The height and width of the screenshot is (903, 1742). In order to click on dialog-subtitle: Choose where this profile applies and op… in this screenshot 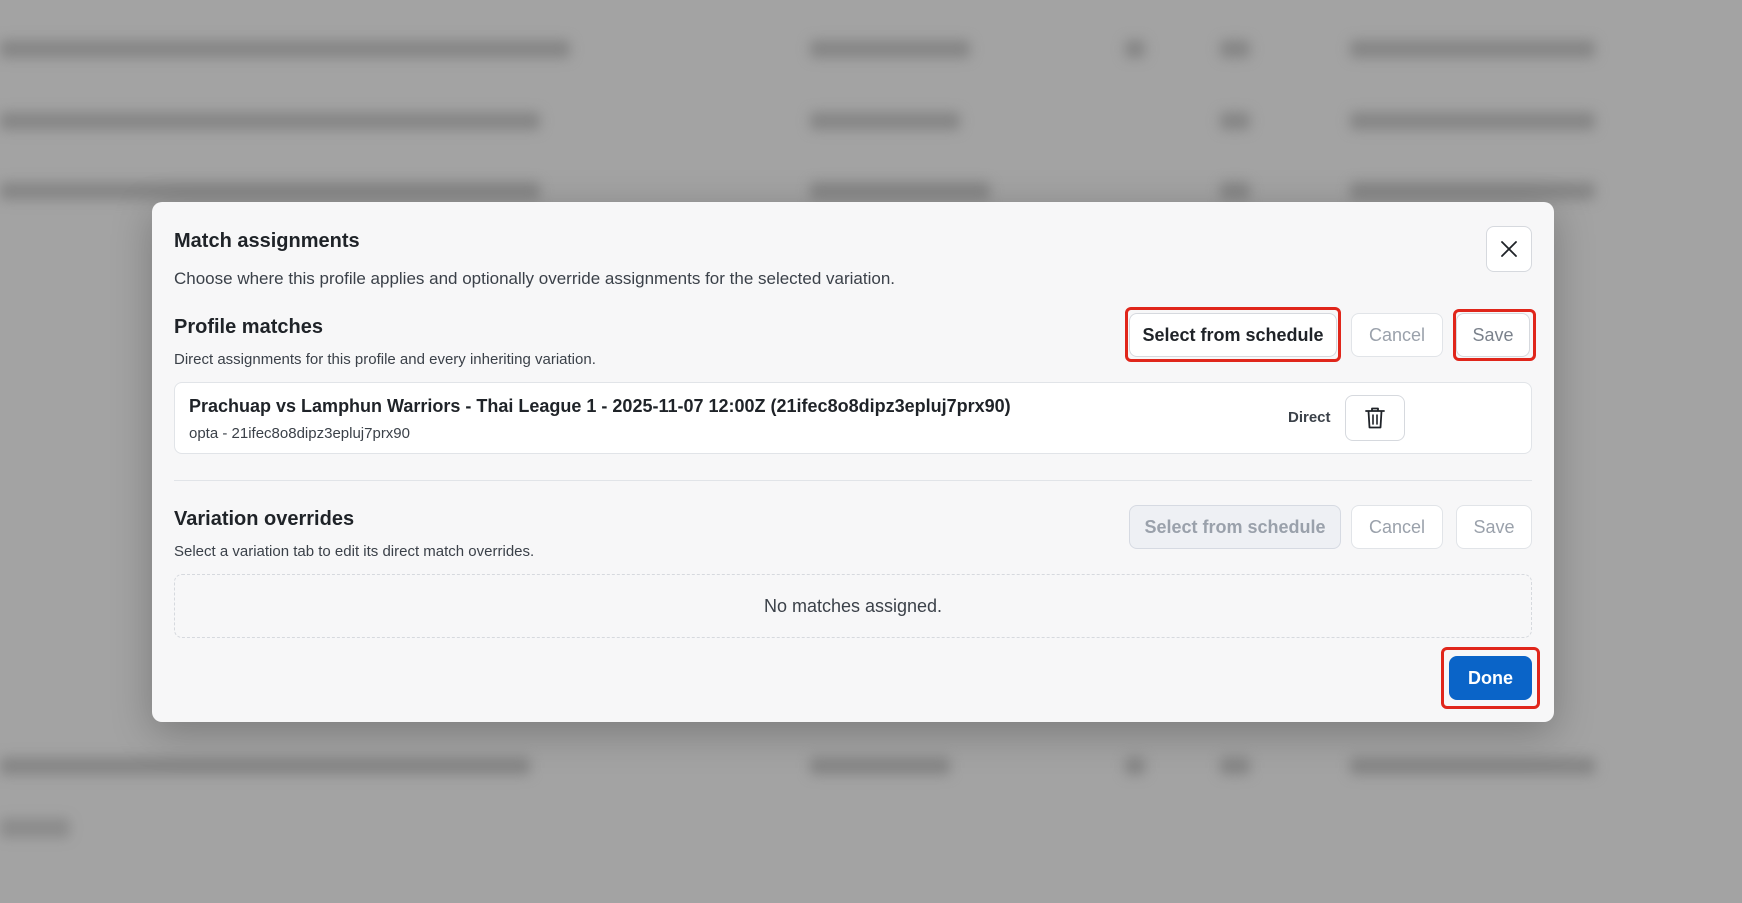, I will do `click(535, 278)`.